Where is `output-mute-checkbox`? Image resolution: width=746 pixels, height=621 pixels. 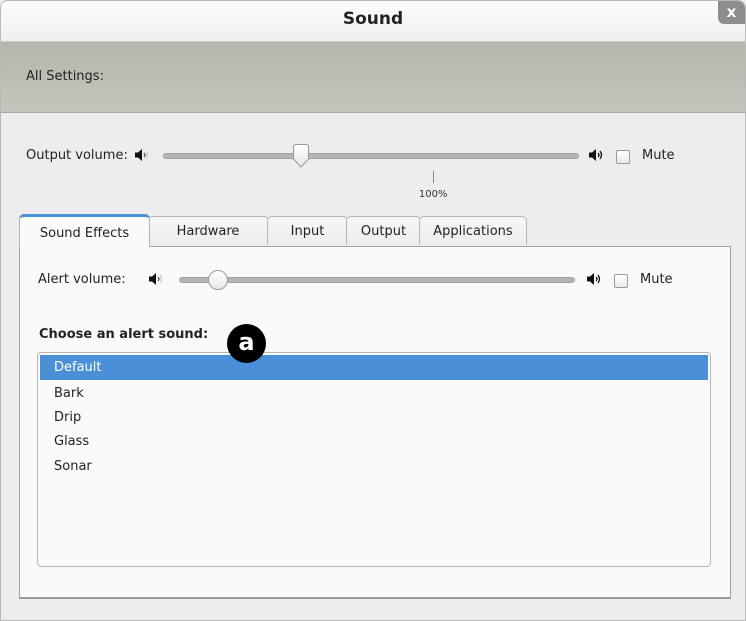 output-mute-checkbox is located at coordinates (623, 157).